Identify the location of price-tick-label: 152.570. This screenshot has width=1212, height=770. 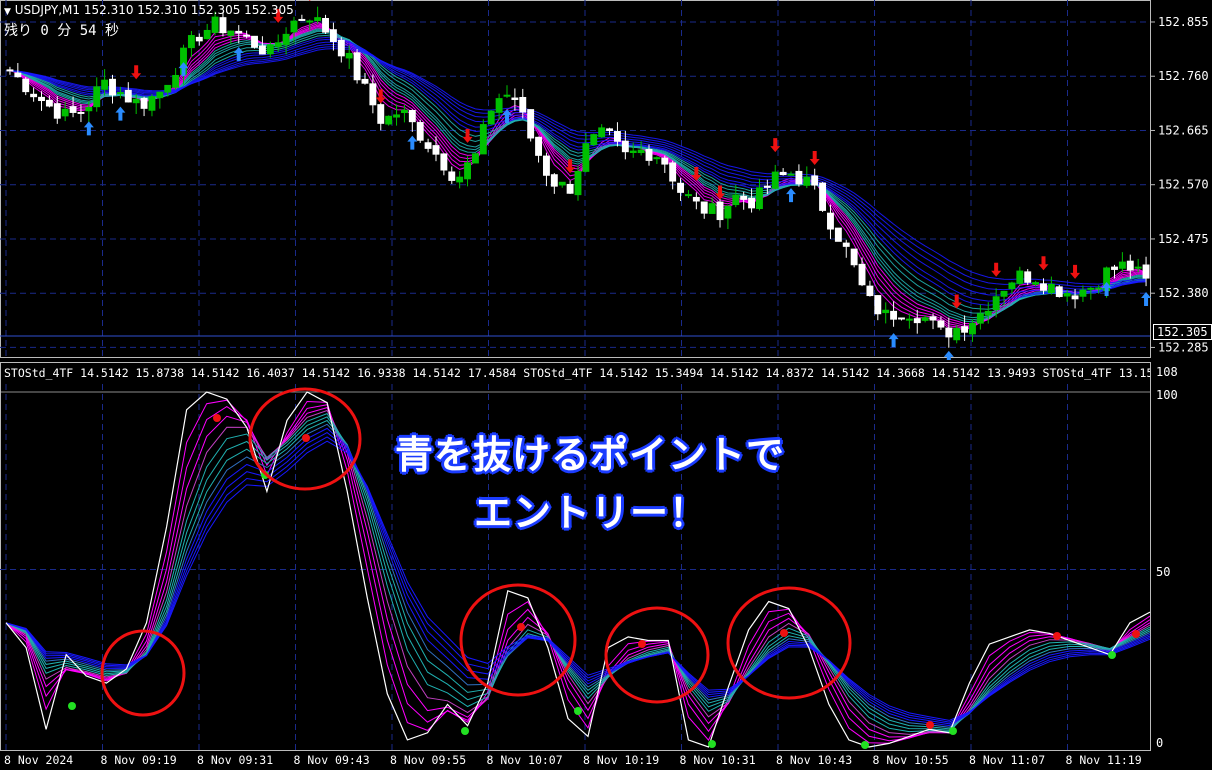
(1183, 185).